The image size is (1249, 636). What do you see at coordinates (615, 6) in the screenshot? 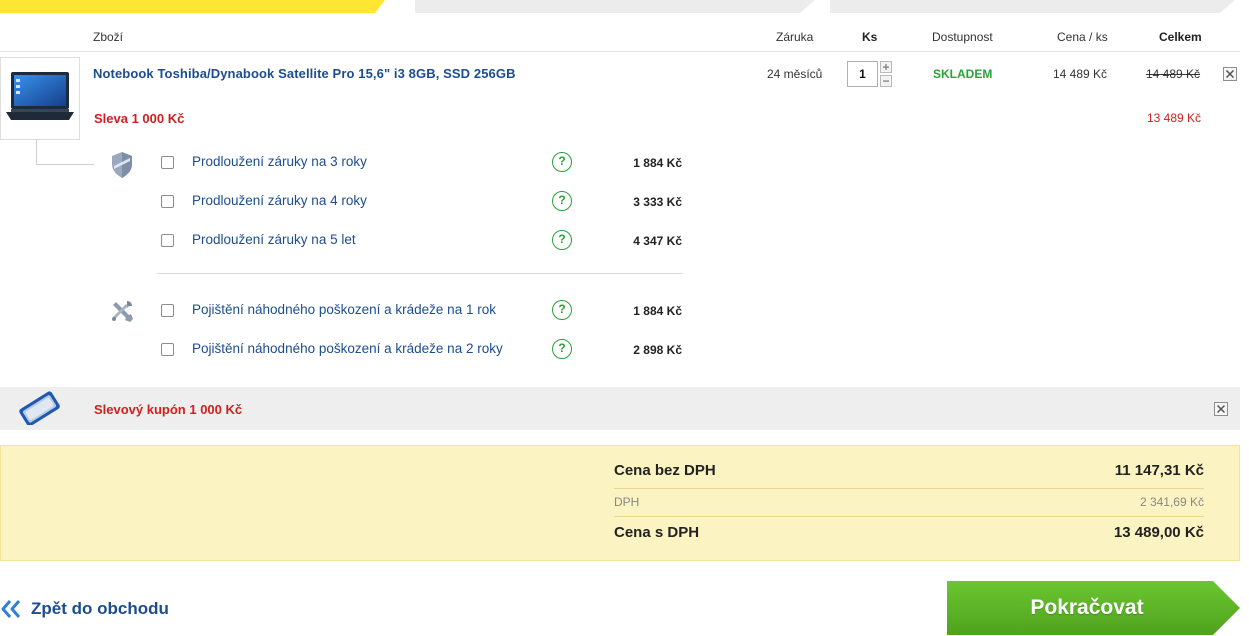
I see `step-tab-delivery` at bounding box center [615, 6].